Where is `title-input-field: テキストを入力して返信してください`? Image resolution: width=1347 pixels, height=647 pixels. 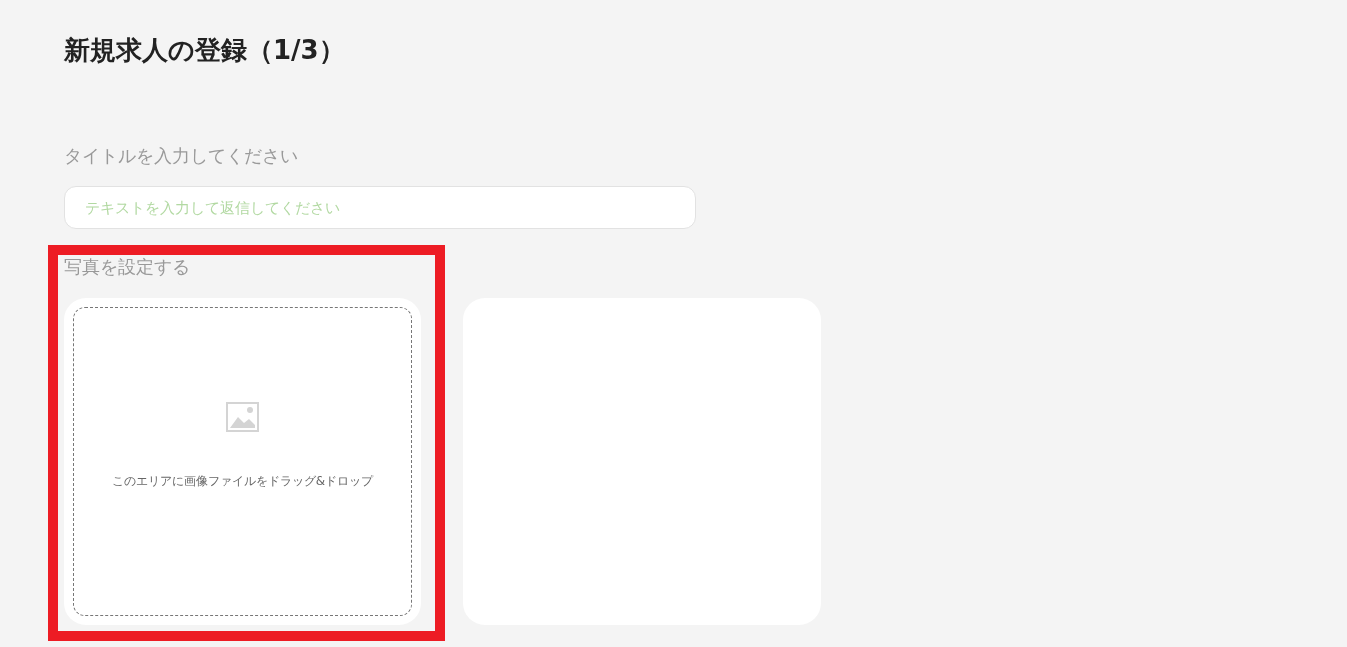
title-input-field: テキストを入力して返信してください is located at coordinates (380, 207).